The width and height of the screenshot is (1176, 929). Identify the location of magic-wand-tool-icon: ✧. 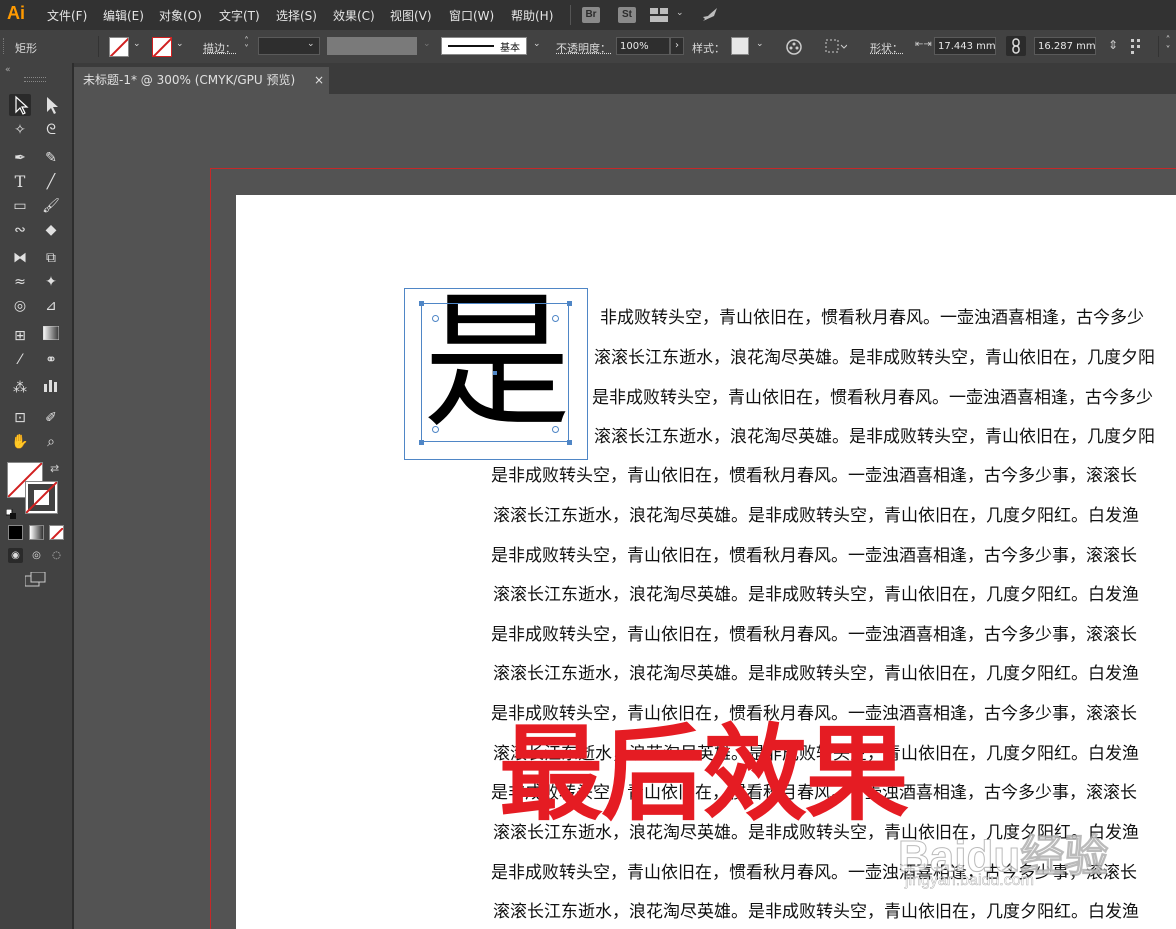
(20, 130).